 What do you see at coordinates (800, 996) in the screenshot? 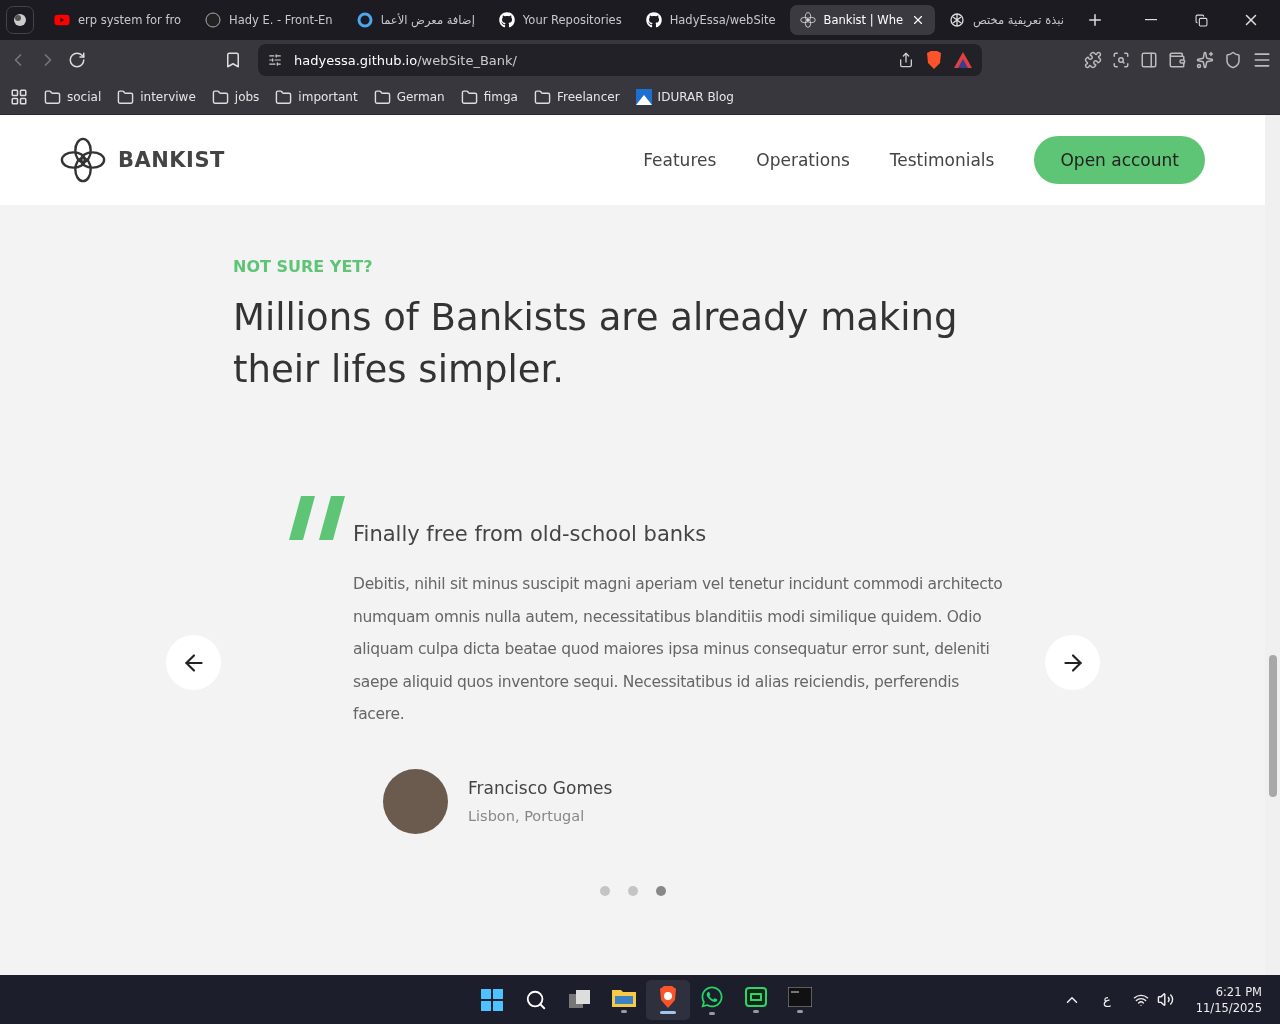
I see `terminal-icon` at bounding box center [800, 996].